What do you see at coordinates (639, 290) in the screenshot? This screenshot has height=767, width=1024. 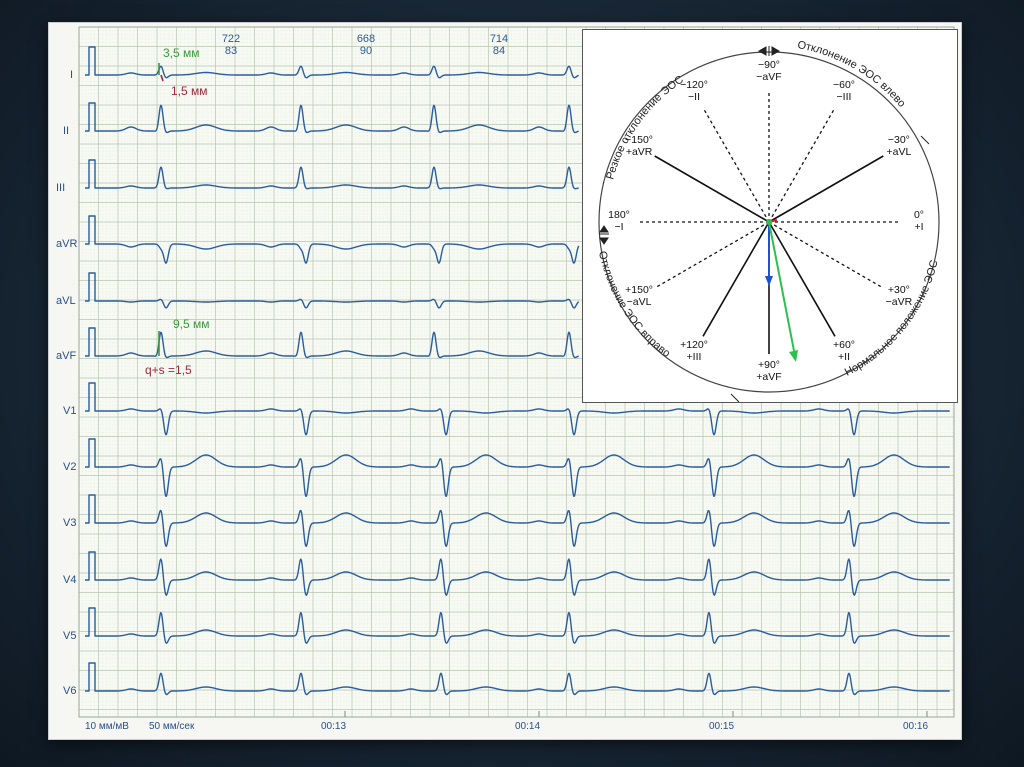 I see `axis-degree: +150°` at bounding box center [639, 290].